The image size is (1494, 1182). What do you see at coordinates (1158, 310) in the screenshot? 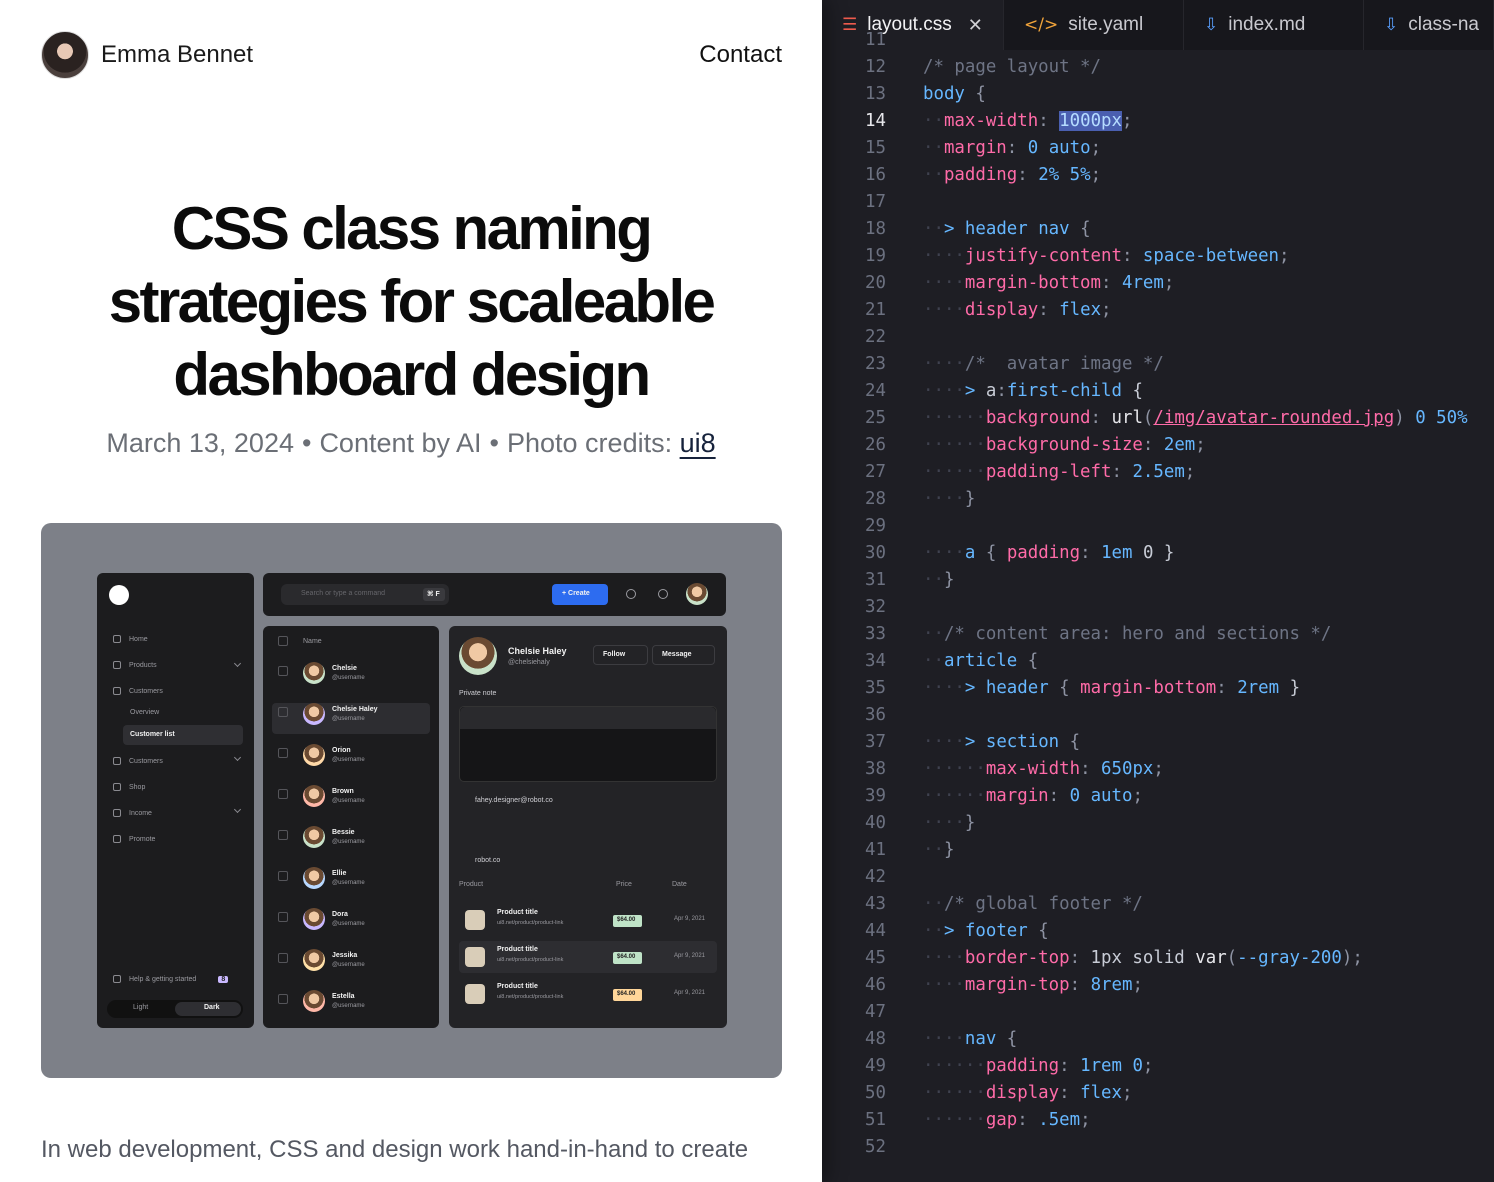
I see `code-line: 21 ····display: flex;` at bounding box center [1158, 310].